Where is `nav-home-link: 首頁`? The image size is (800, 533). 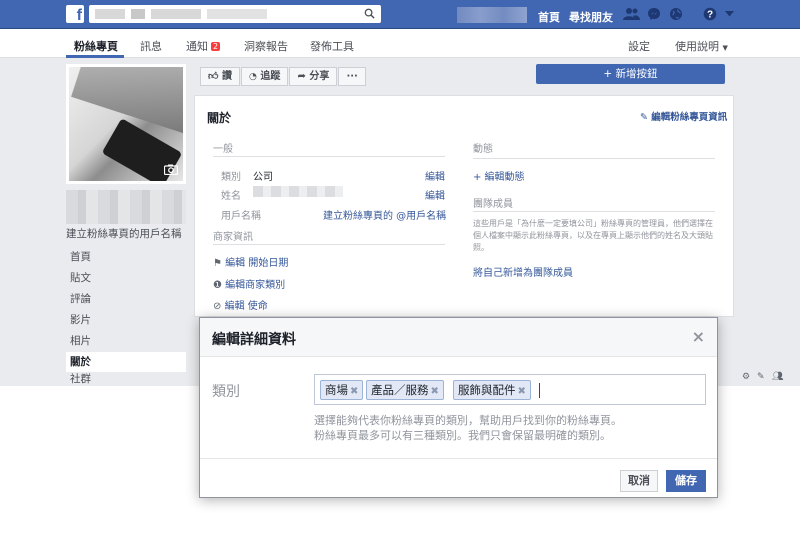
nav-home-link: 首頁 is located at coordinates (549, 17).